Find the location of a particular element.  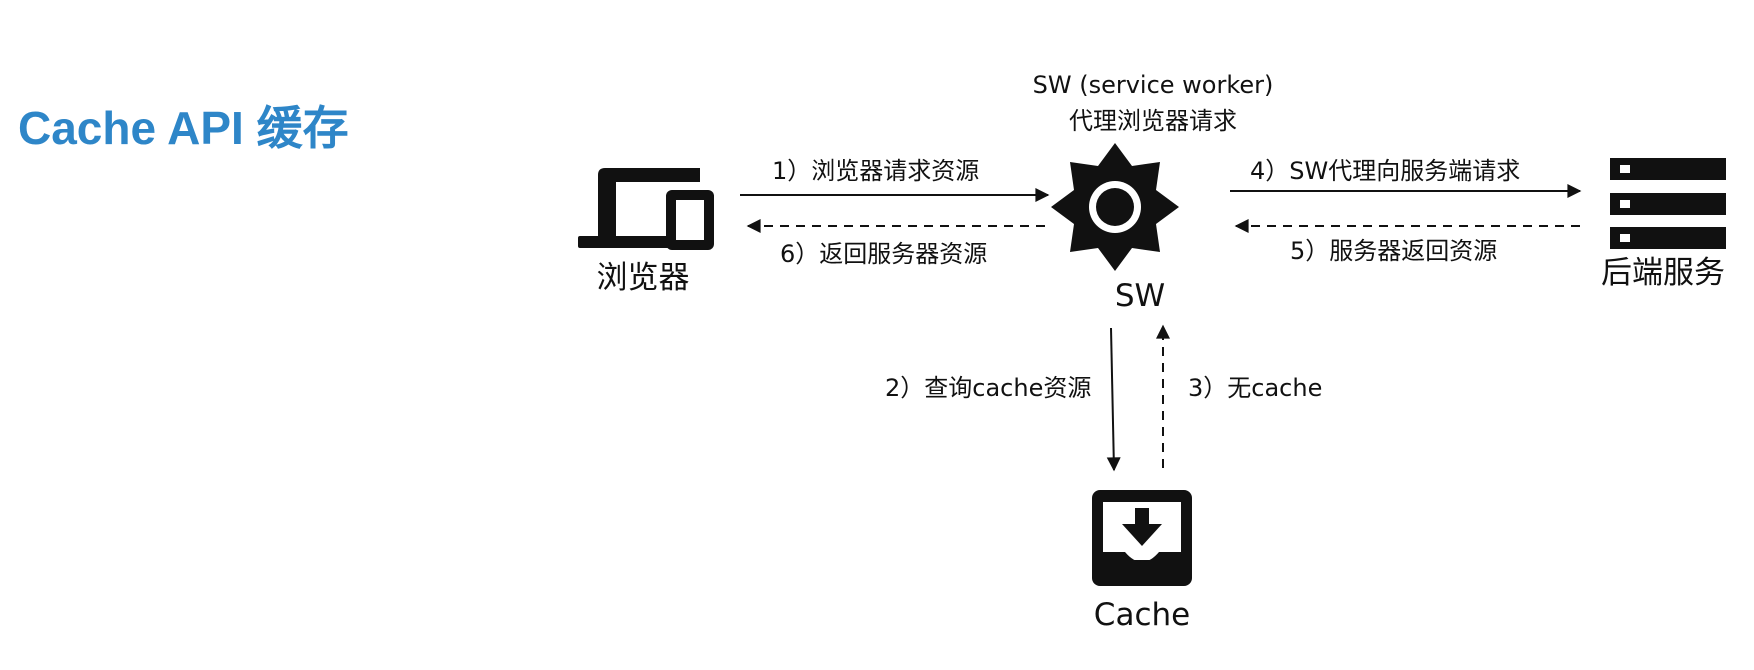

backend-label: 后端服务 is located at coordinates (1663, 273).